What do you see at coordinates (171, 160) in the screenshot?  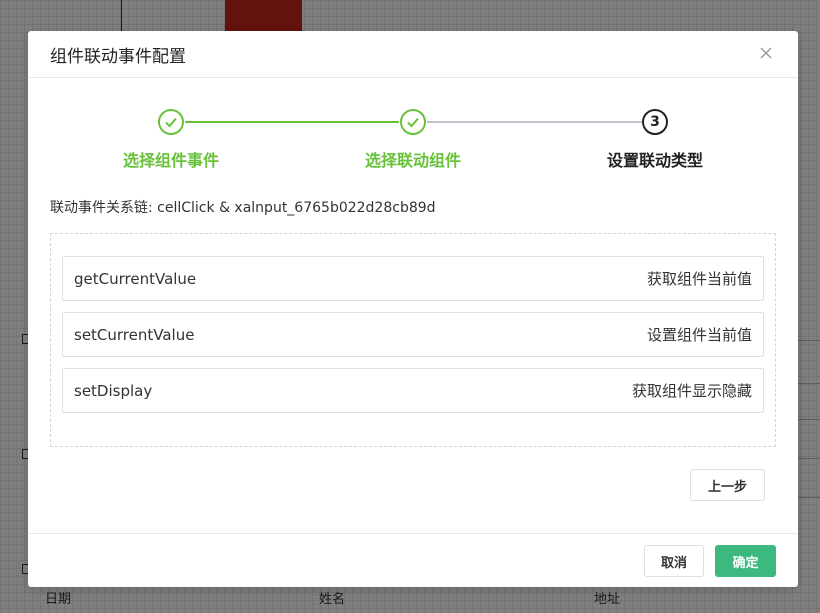 I see `step-1-label: 选择组件事件` at bounding box center [171, 160].